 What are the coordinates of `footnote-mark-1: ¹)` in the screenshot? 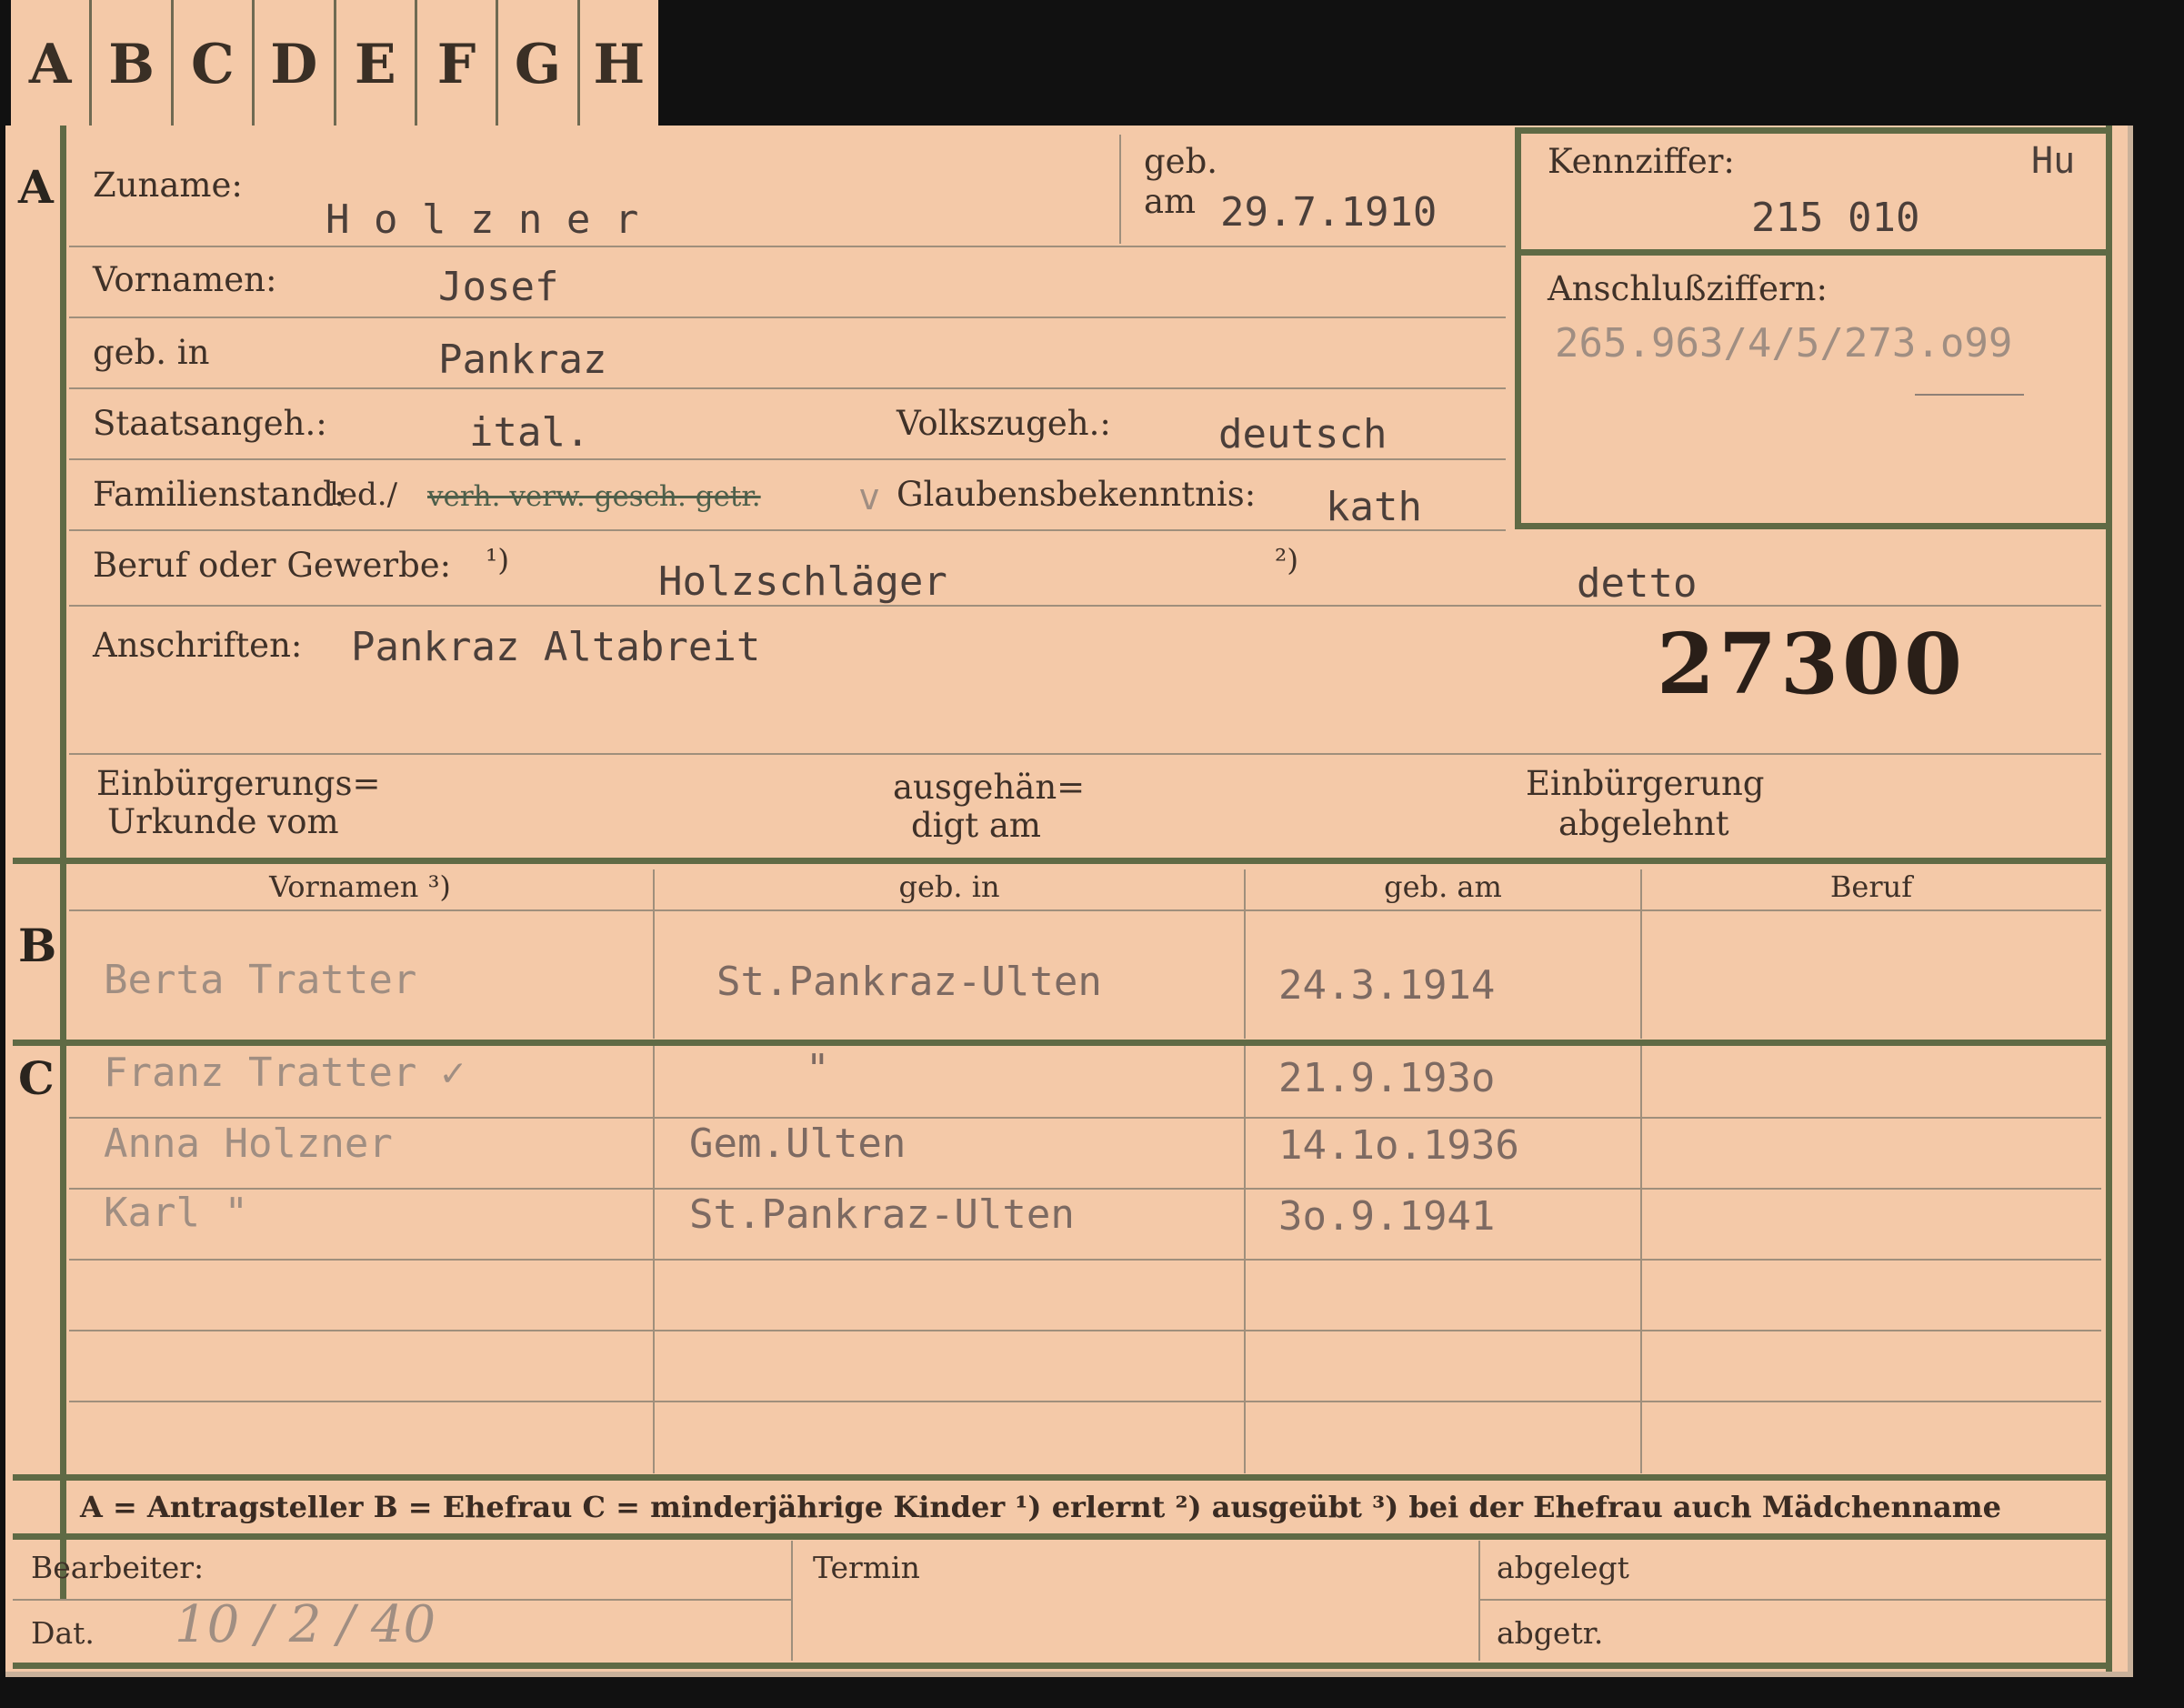 It's located at (498, 560).